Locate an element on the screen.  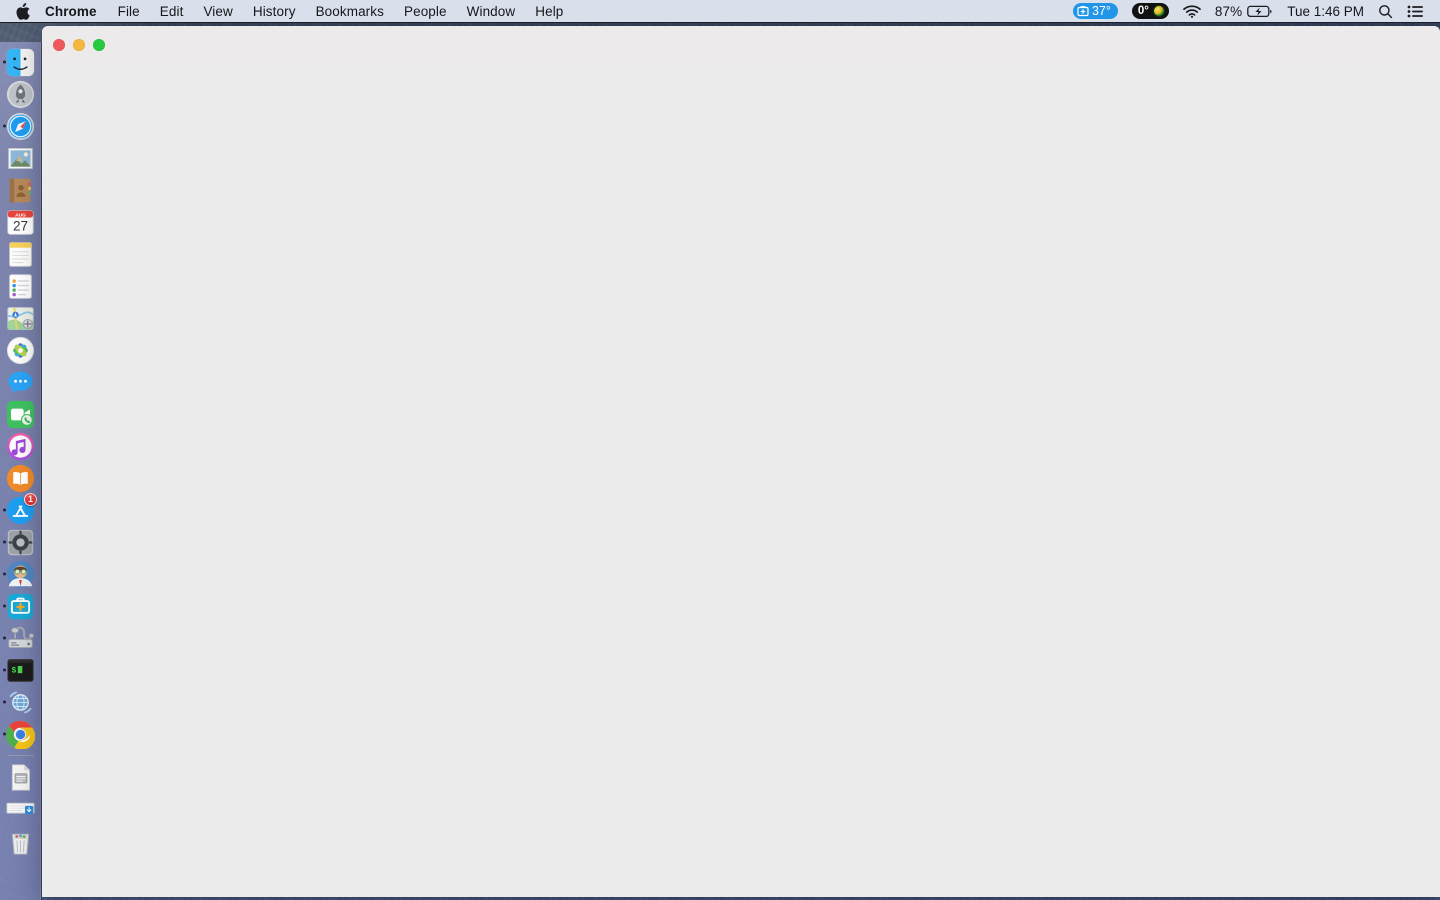
dock-item-app-store: 1 is located at coordinates (20, 509).